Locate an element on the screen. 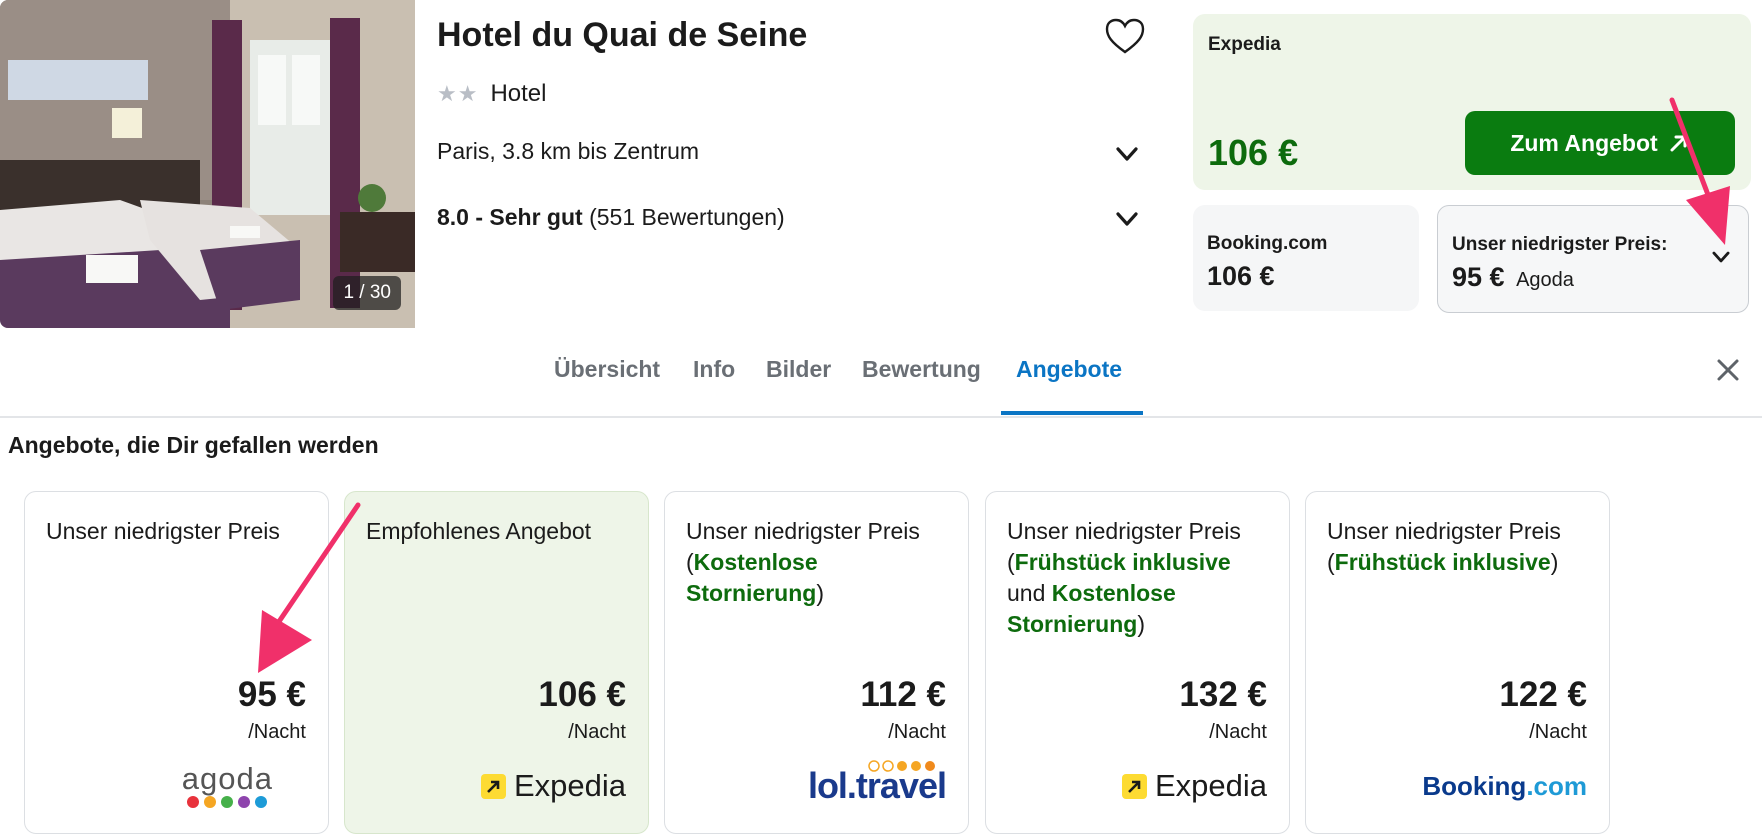 The height and width of the screenshot is (840, 1762). card-highlight-free-cancel: Kostenlose Stornierung is located at coordinates (752, 577).